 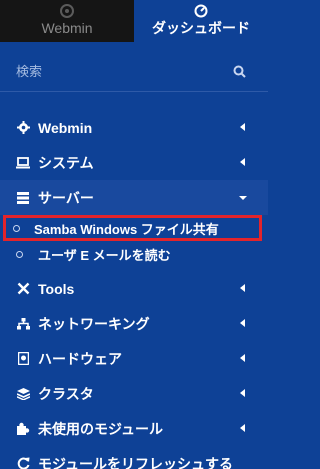 I want to click on search-input, so click(x=134, y=71).